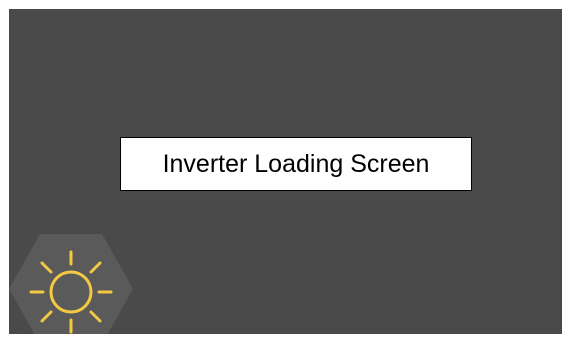 The height and width of the screenshot is (343, 571). What do you see at coordinates (296, 164) in the screenshot?
I see `screen-title: Inverter Loading Screen` at bounding box center [296, 164].